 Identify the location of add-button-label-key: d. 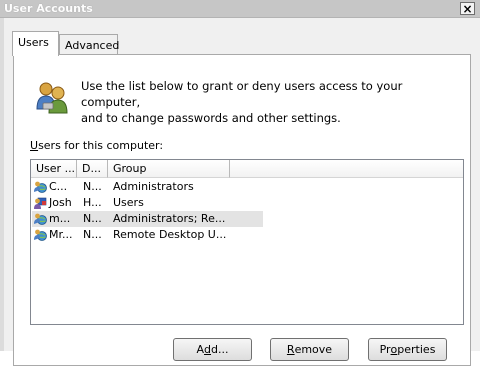
(208, 349).